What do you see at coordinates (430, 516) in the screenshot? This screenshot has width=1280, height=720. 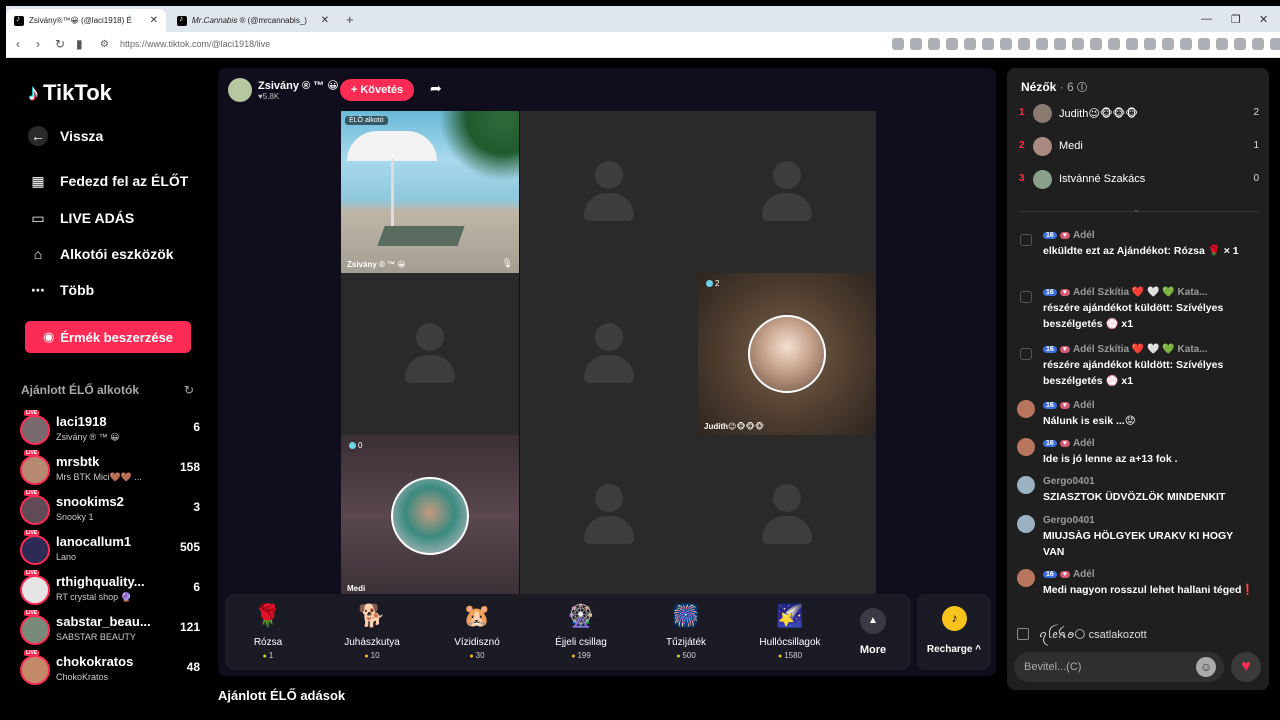 I see `guest-cell: 0 Medi` at bounding box center [430, 516].